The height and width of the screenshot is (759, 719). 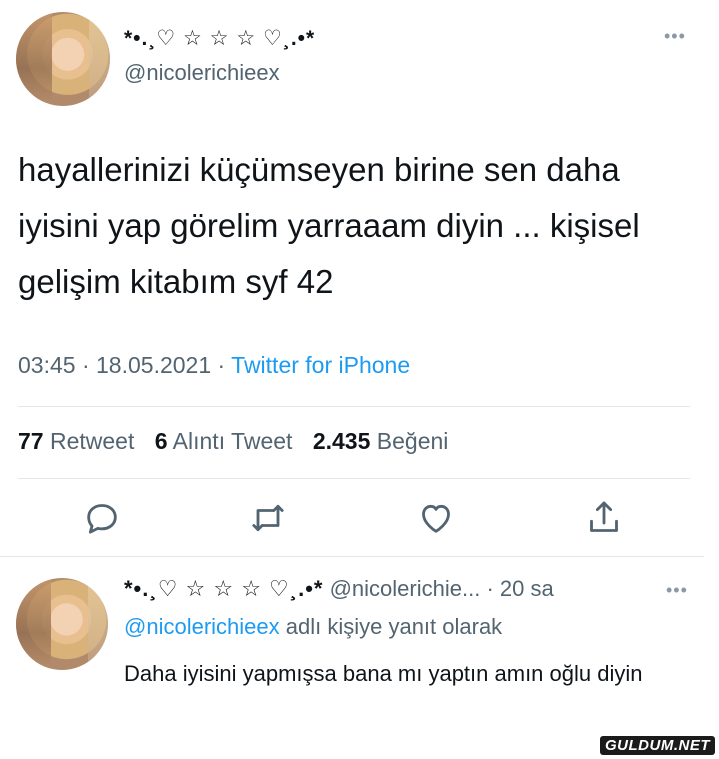 What do you see at coordinates (436, 518) in the screenshot?
I see `like-icon` at bounding box center [436, 518].